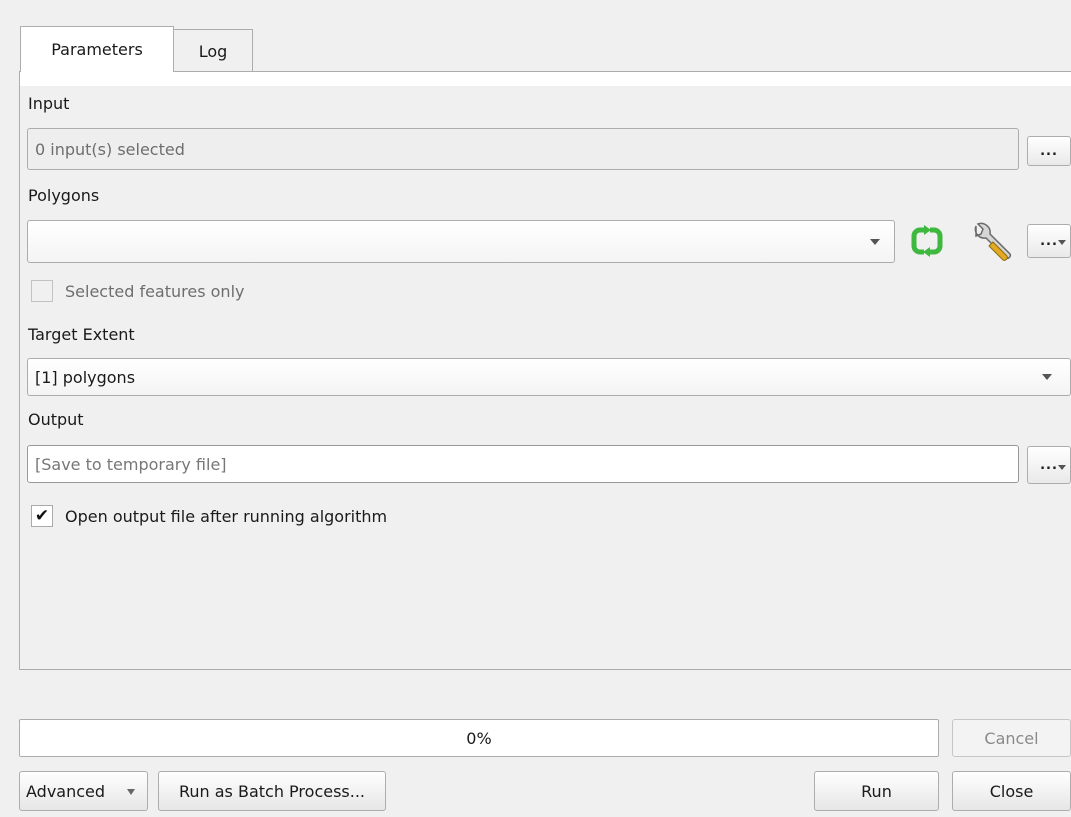 Image resolution: width=1071 pixels, height=817 pixels. I want to click on tab-parameters-label: Parameters, so click(97, 49).